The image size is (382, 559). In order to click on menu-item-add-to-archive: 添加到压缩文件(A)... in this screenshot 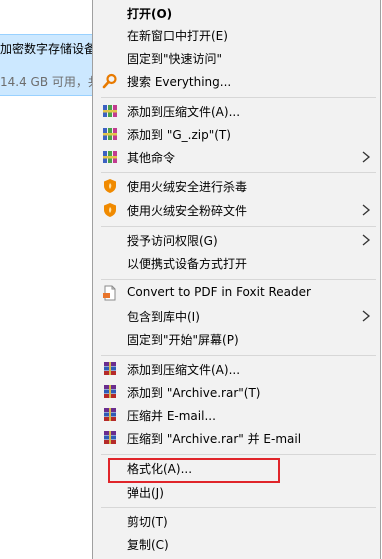, I will do `click(236, 111)`.